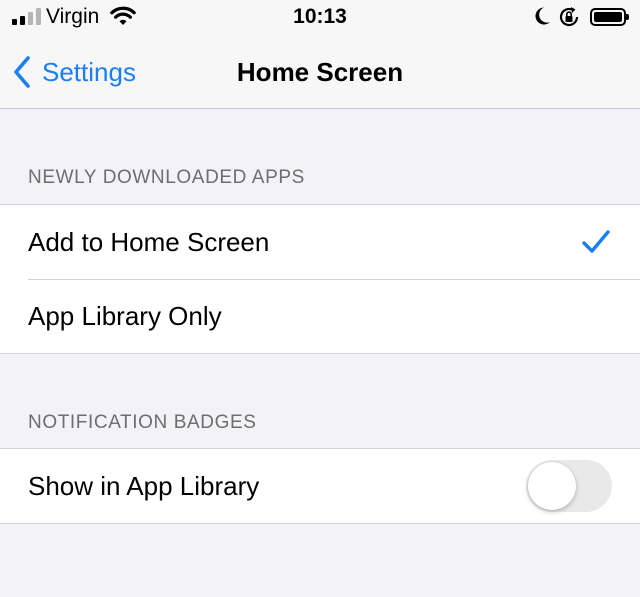 This screenshot has width=640, height=597. Describe the element at coordinates (144, 486) in the screenshot. I see `option-label: Show in App Library` at that location.